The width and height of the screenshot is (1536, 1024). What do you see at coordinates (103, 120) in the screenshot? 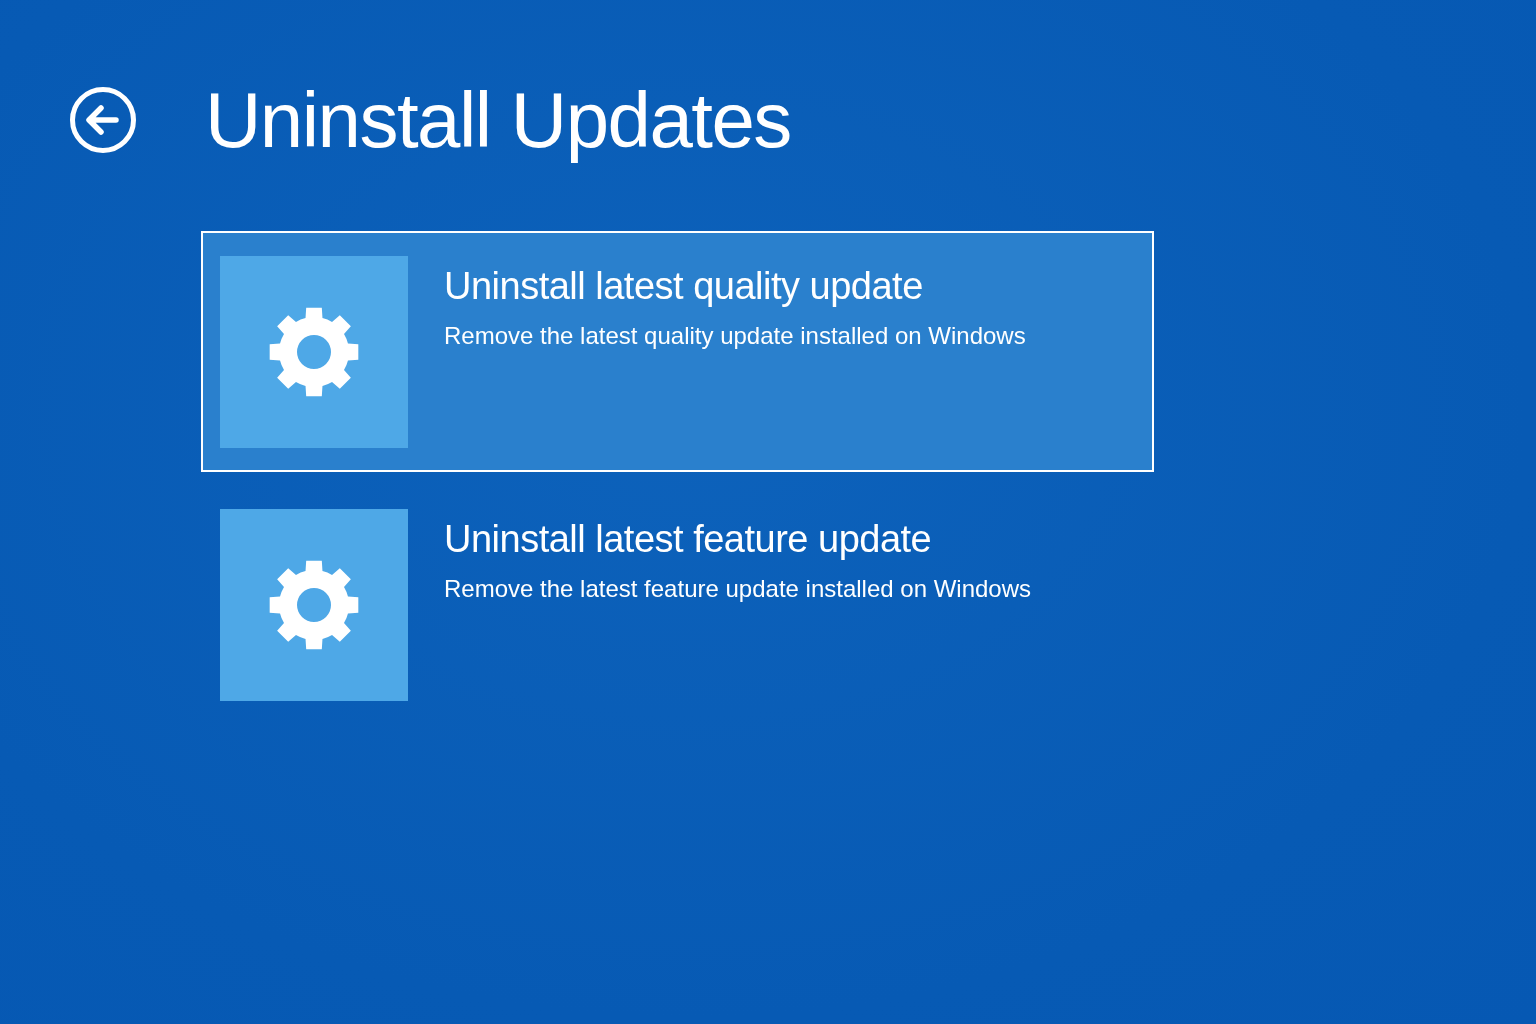
I see `back-button` at bounding box center [103, 120].